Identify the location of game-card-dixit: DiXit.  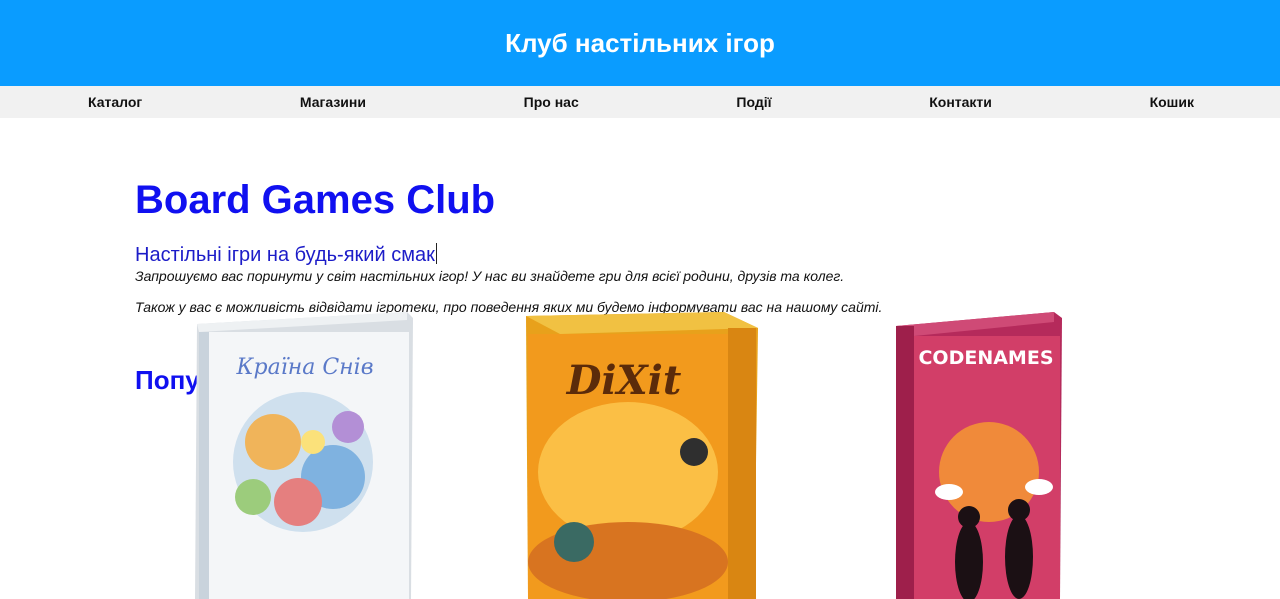
(642, 455).